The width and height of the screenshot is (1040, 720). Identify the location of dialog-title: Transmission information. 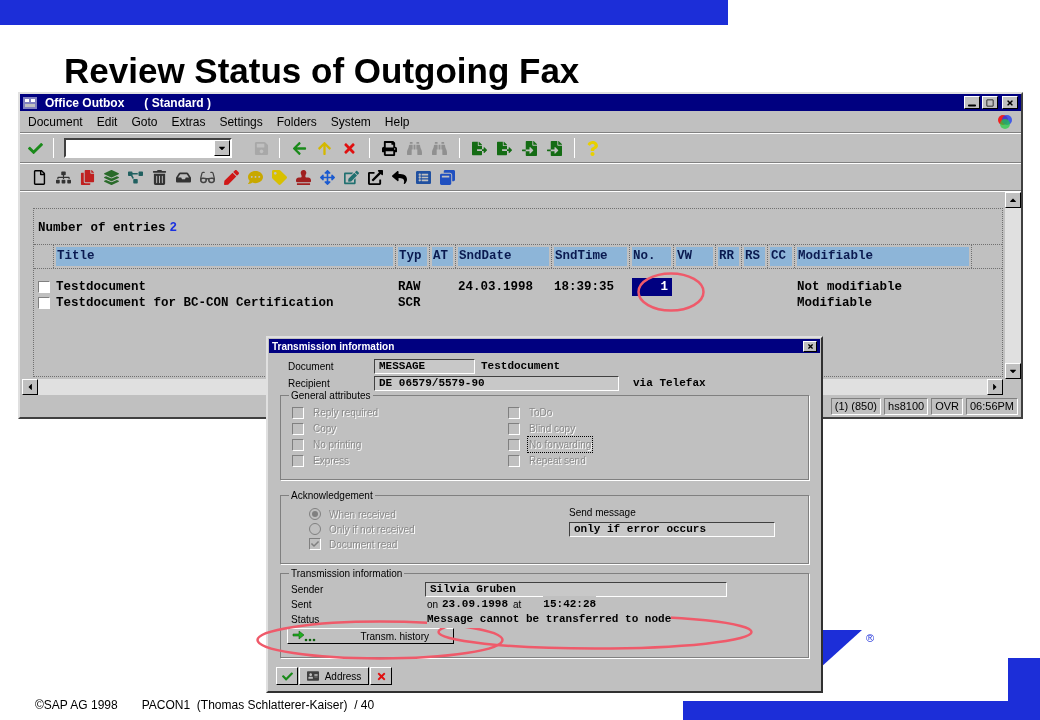
(333, 346).